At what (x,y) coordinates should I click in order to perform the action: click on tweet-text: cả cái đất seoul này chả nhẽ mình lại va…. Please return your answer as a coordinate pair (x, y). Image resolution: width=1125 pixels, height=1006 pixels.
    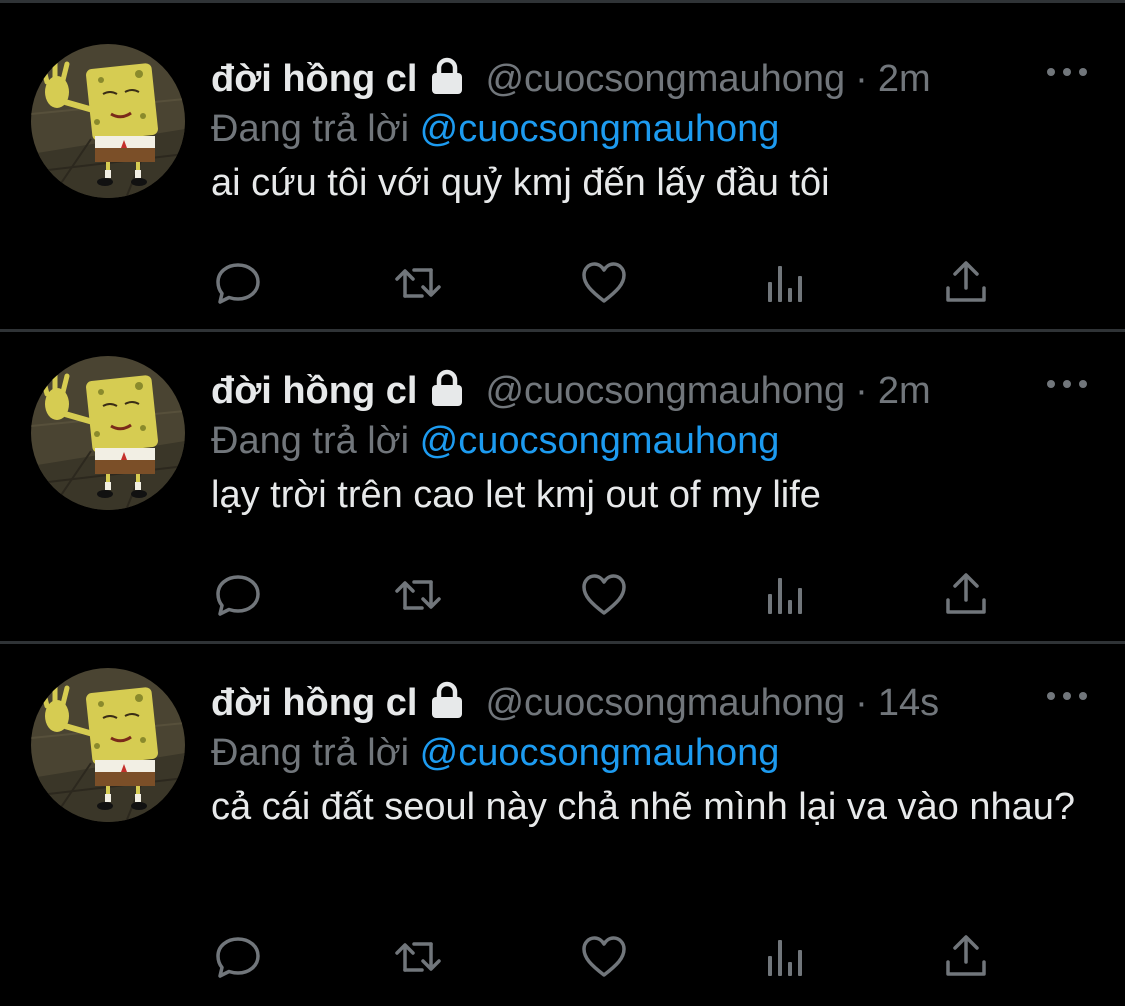
    Looking at the image, I should click on (643, 807).